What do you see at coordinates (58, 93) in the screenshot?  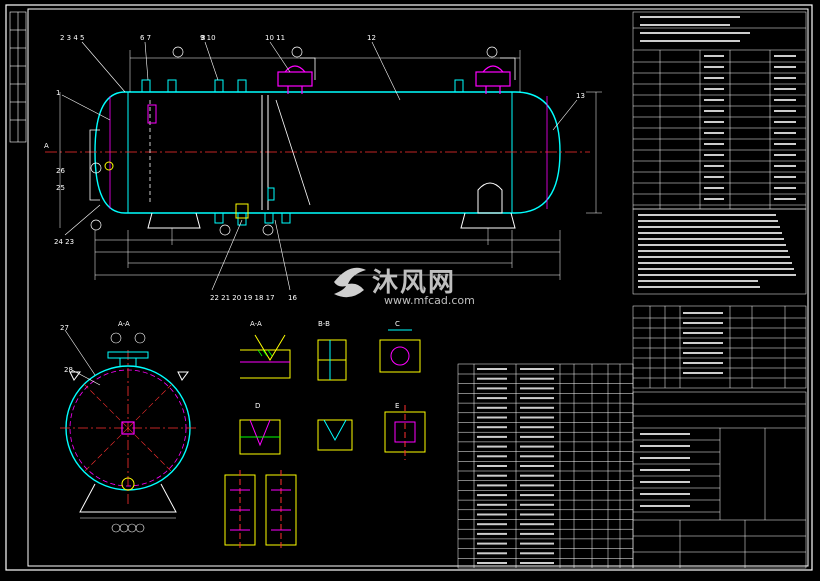 I see `balloon-1: 1` at bounding box center [58, 93].